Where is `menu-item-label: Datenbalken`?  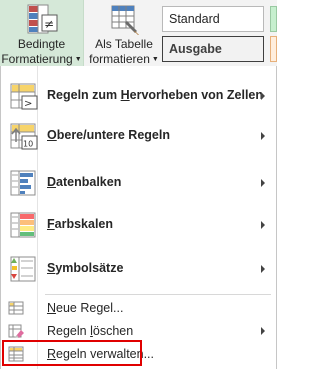 menu-item-label: Datenbalken is located at coordinates (84, 182).